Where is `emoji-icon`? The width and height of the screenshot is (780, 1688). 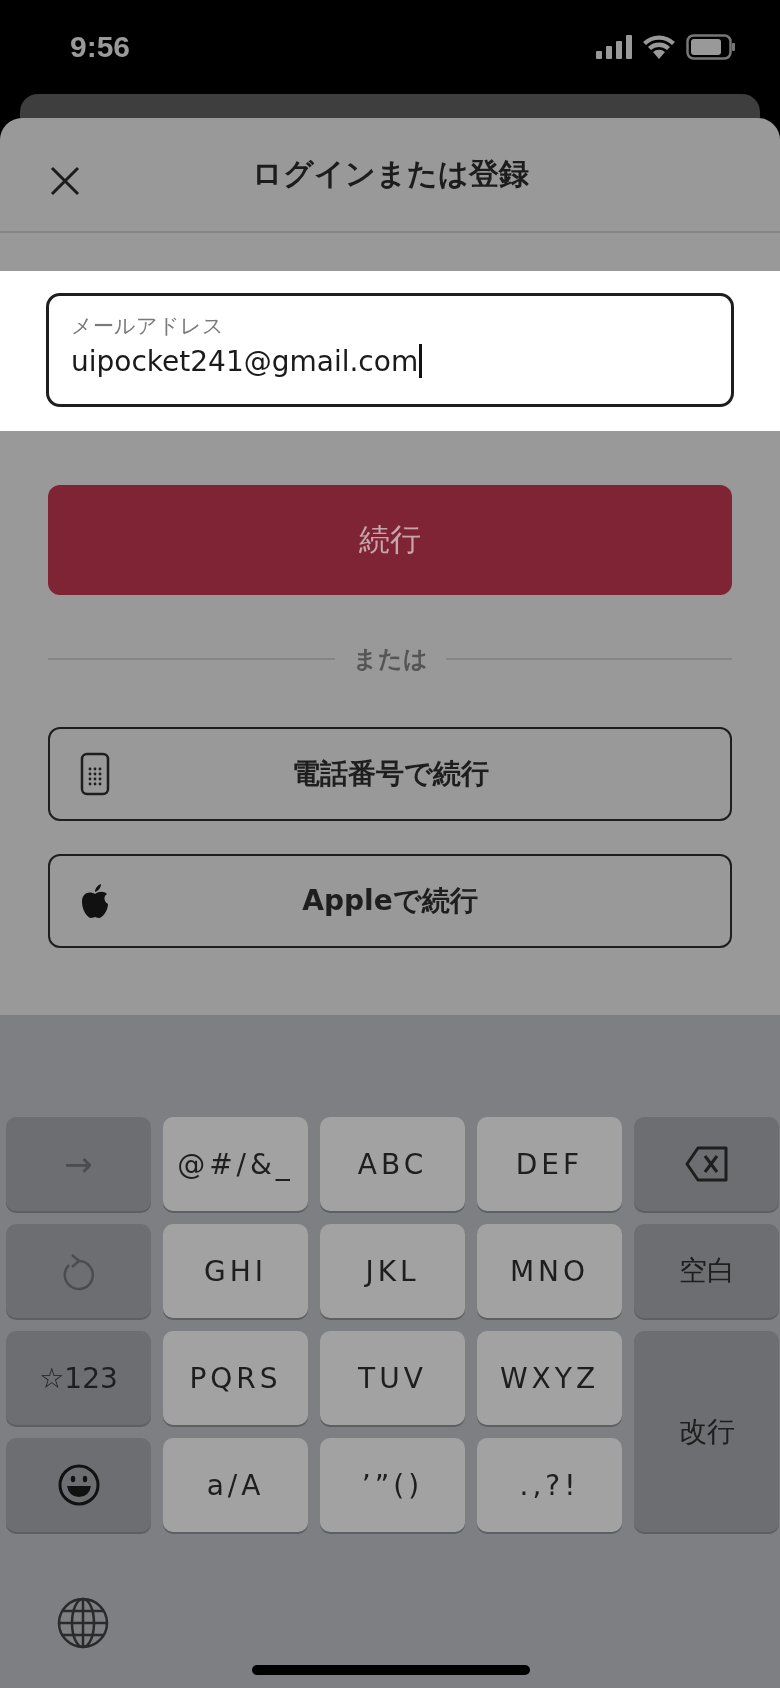 emoji-icon is located at coordinates (78, 1485).